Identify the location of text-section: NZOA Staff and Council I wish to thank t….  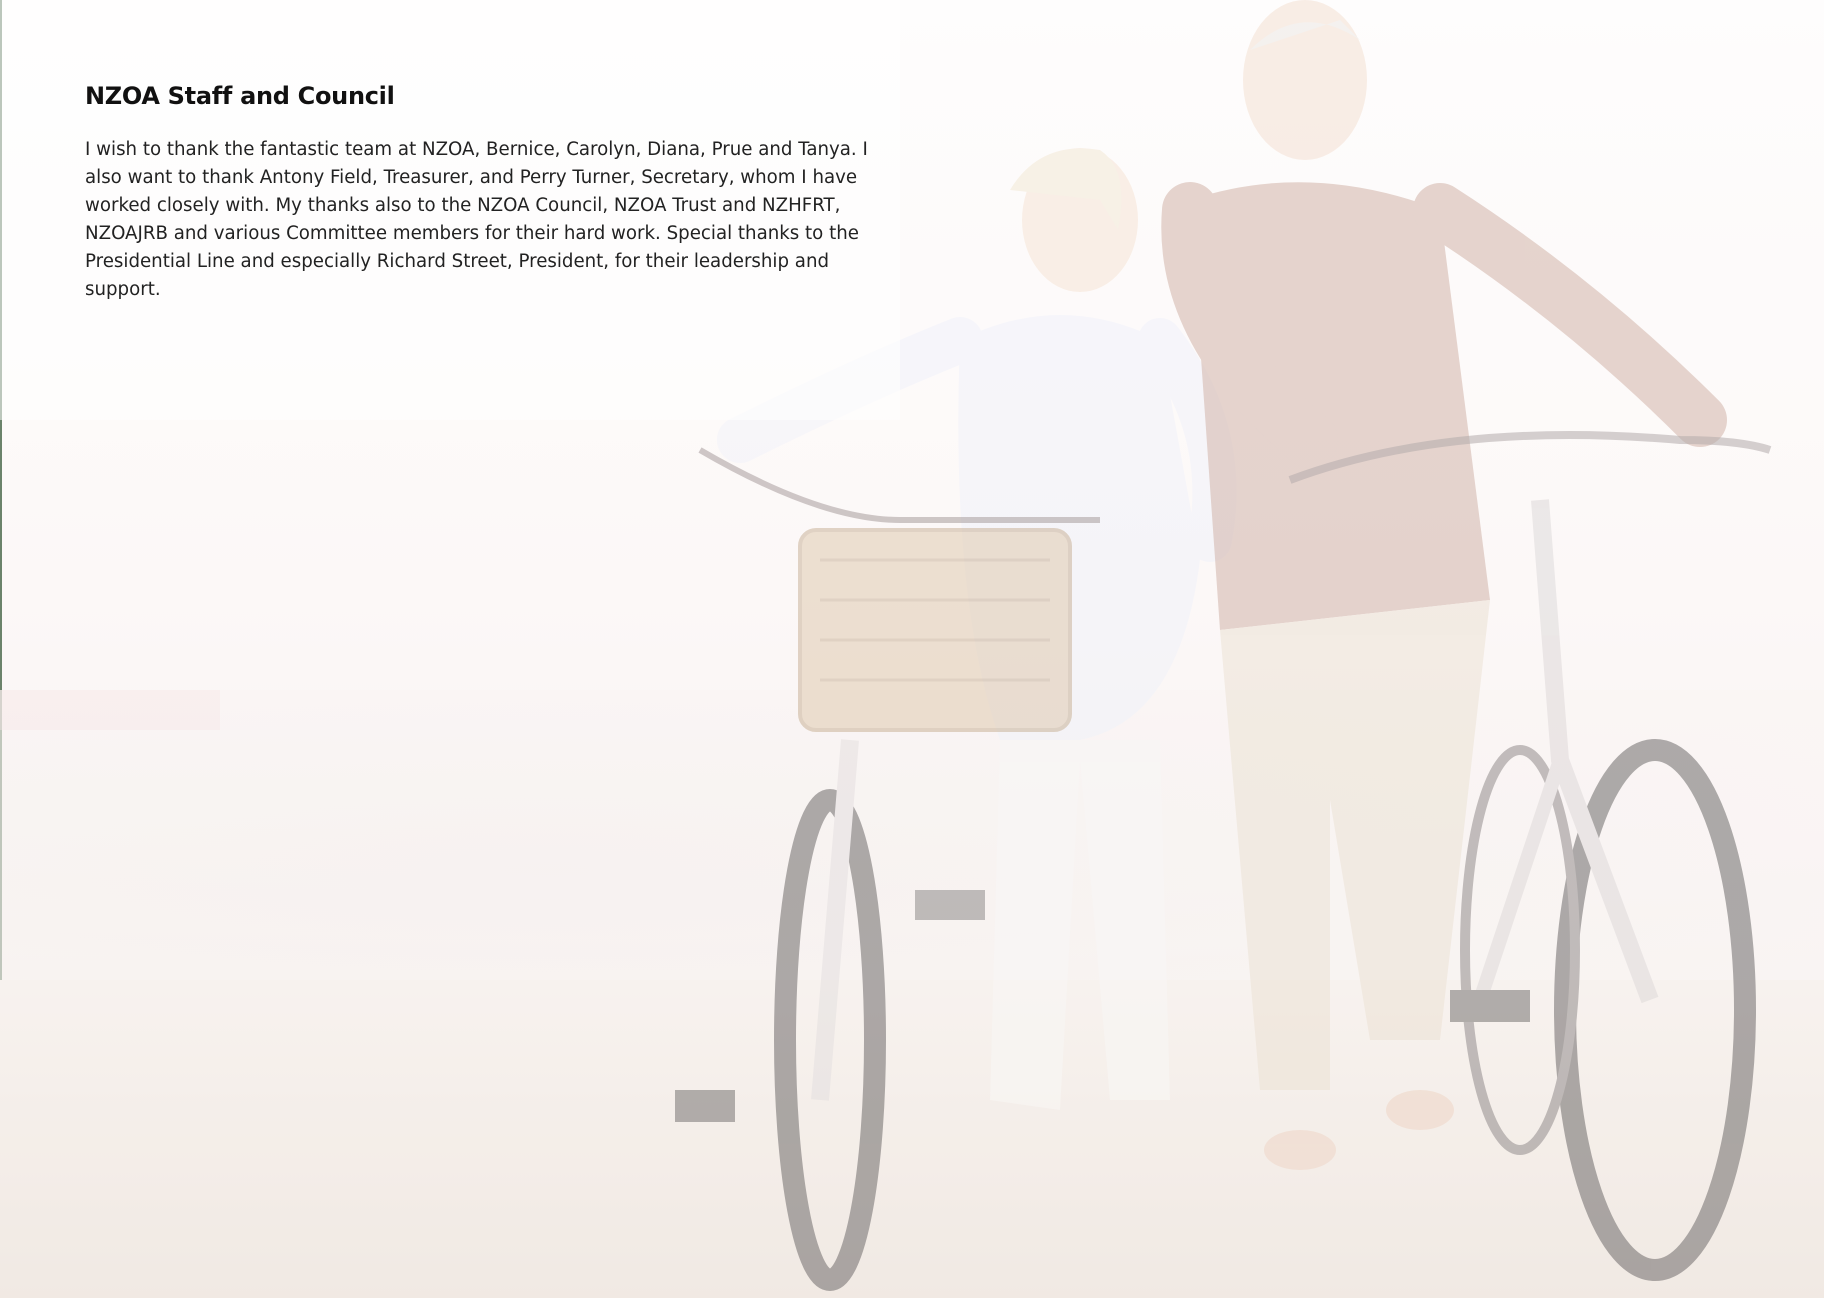
(480, 193).